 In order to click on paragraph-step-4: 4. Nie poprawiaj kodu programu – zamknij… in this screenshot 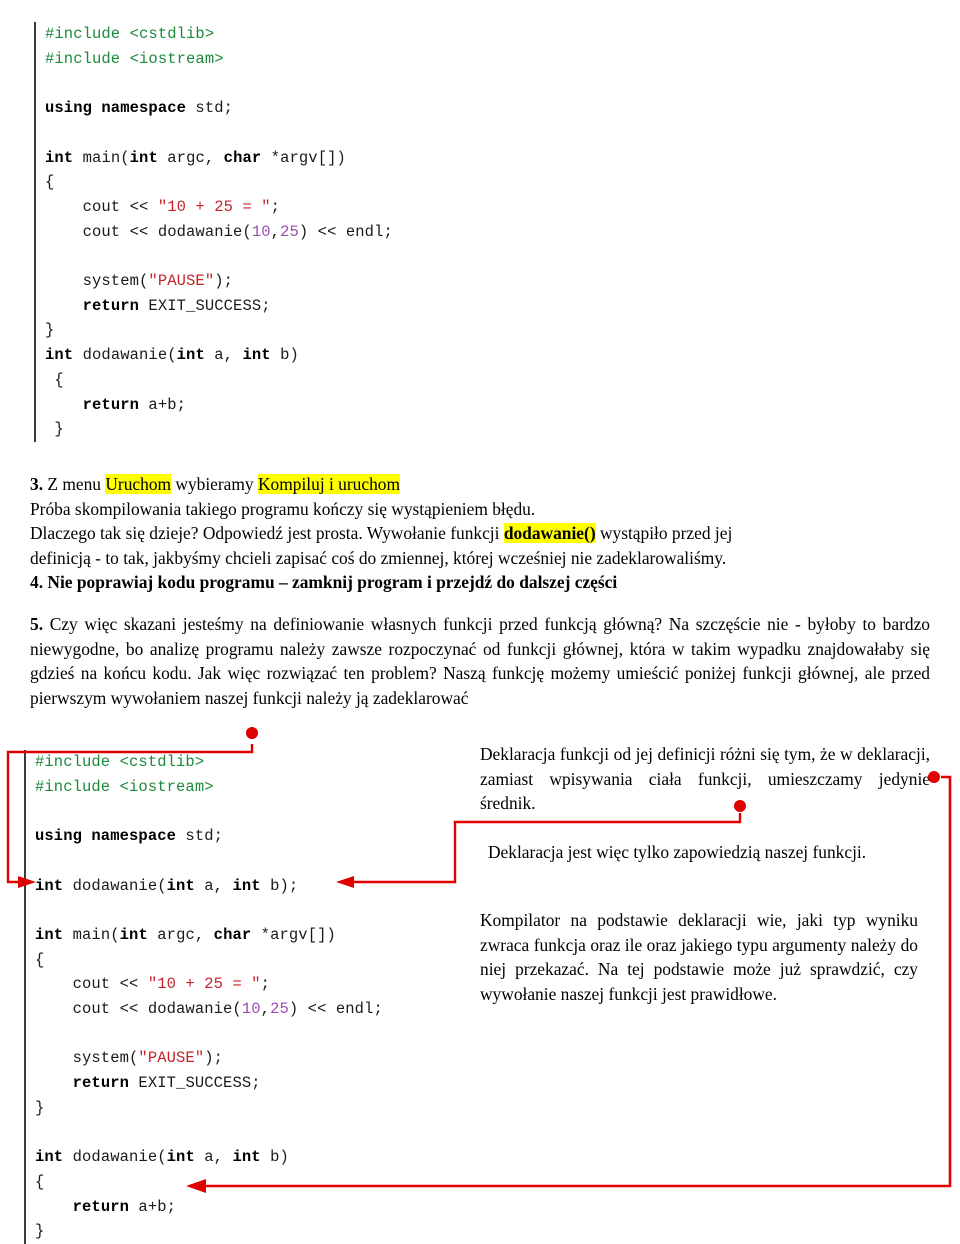, I will do `click(324, 582)`.